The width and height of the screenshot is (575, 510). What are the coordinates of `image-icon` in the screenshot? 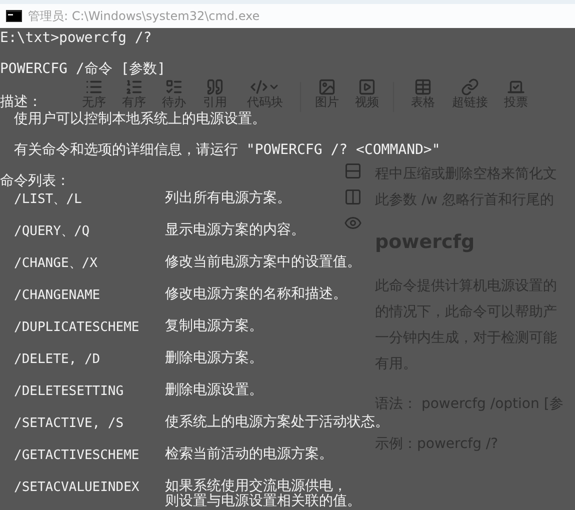 It's located at (327, 87).